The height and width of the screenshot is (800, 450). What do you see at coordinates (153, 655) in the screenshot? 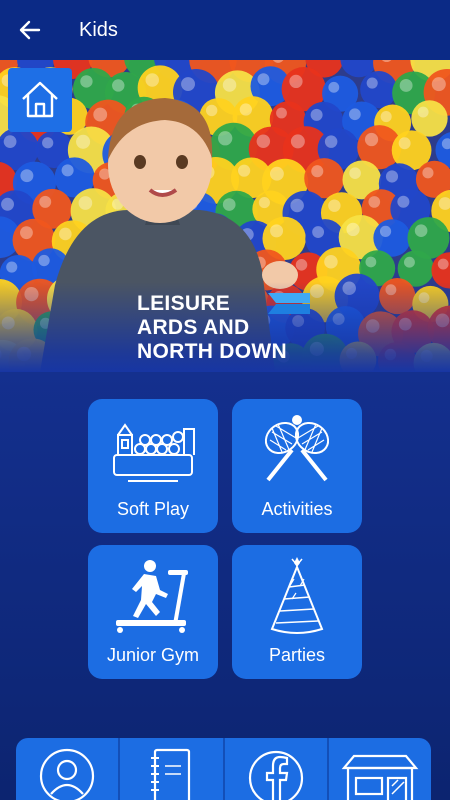
I see `junior-gym-label: Junior Gym` at bounding box center [153, 655].